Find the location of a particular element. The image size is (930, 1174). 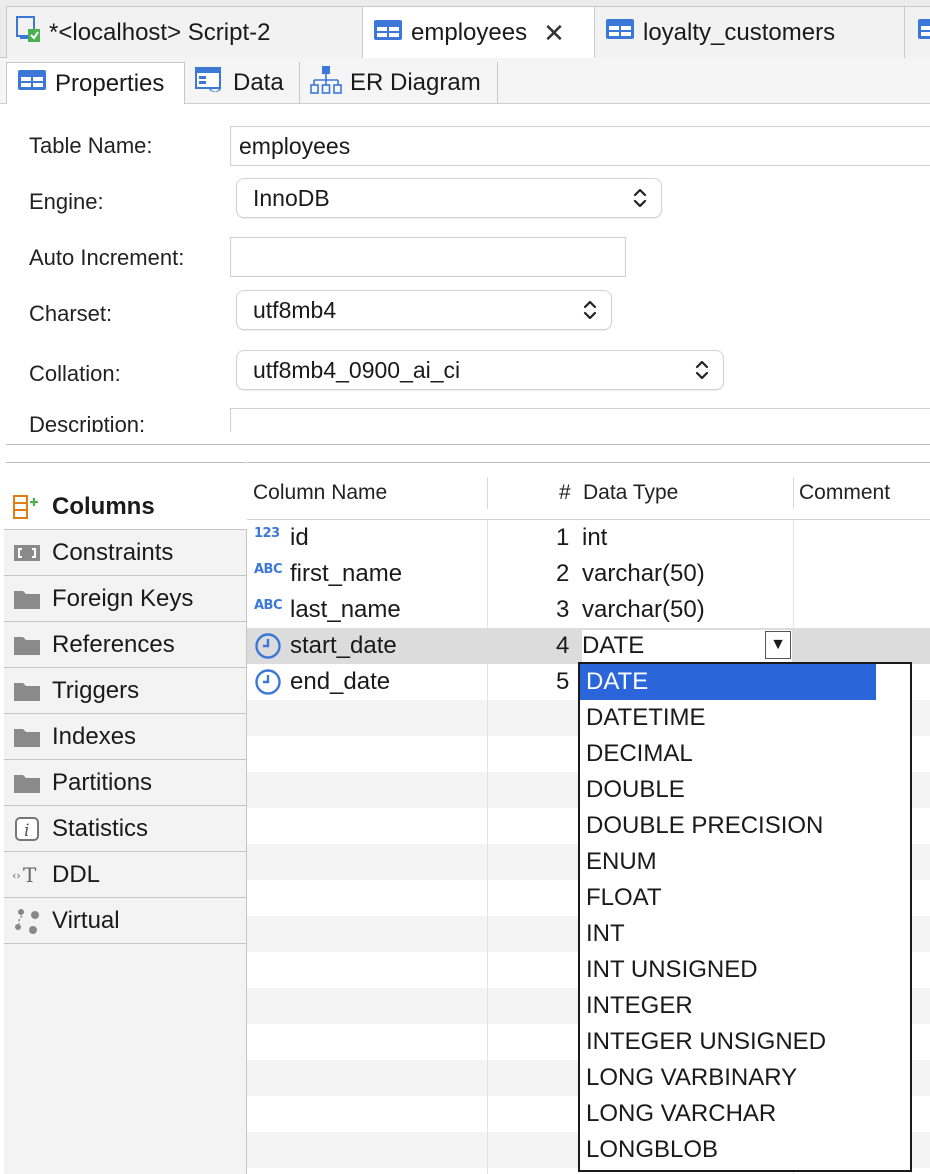

auto-increment-input is located at coordinates (428, 257).